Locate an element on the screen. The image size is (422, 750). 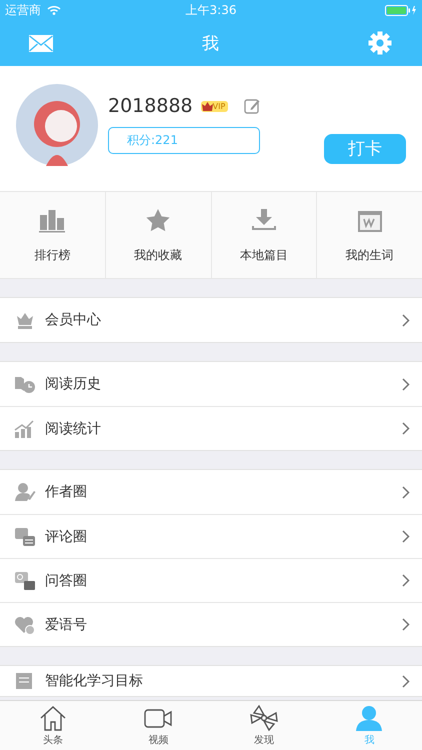
page-title: 我 is located at coordinates (210, 43).